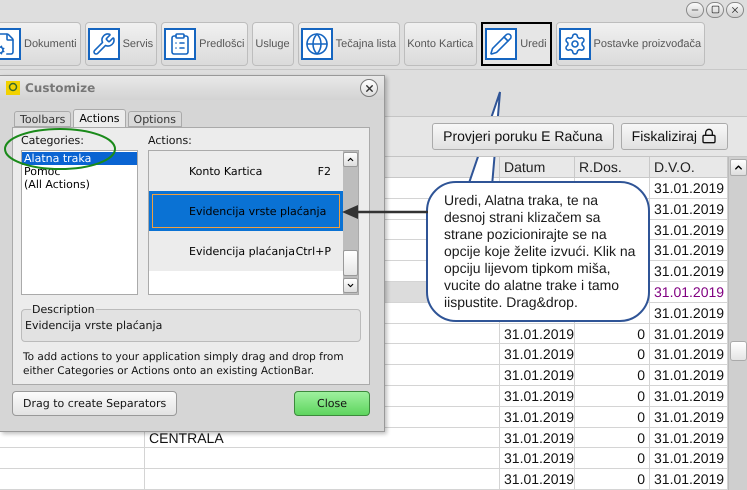  I want to click on maximize-button, so click(715, 10).